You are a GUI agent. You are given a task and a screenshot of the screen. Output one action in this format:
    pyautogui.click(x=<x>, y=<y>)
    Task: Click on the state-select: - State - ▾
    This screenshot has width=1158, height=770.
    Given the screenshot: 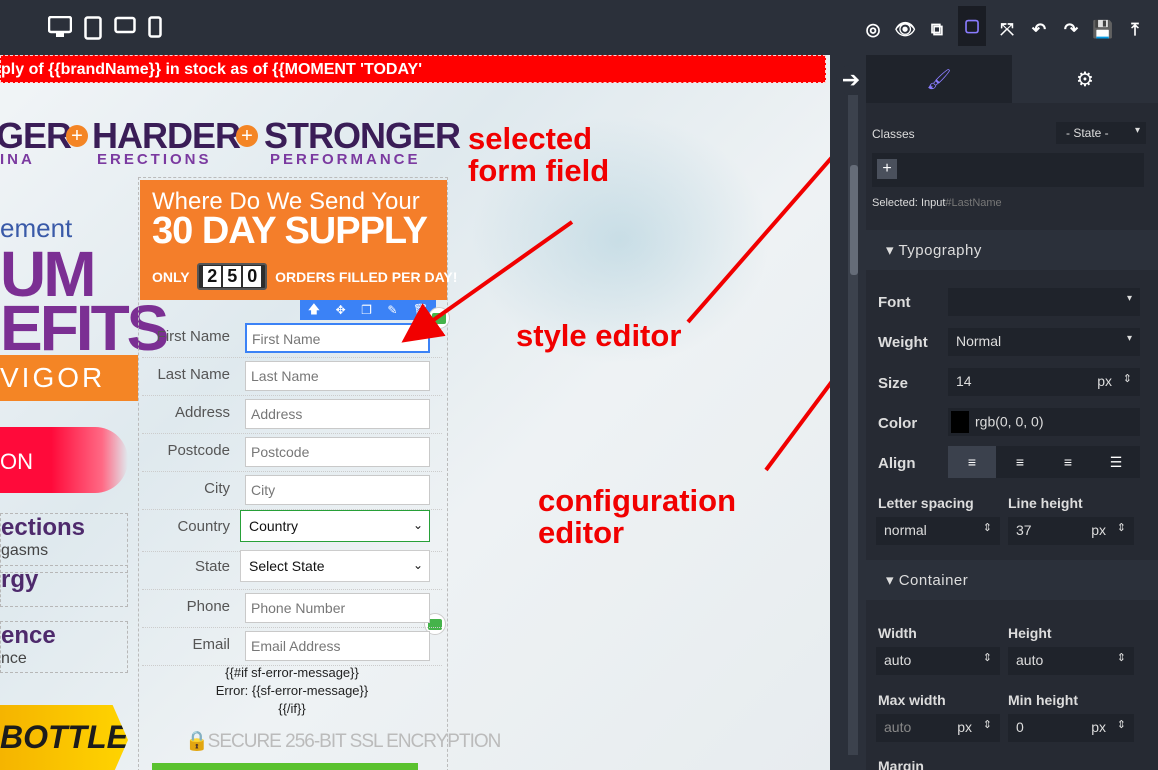 What is the action you would take?
    pyautogui.click(x=1101, y=133)
    